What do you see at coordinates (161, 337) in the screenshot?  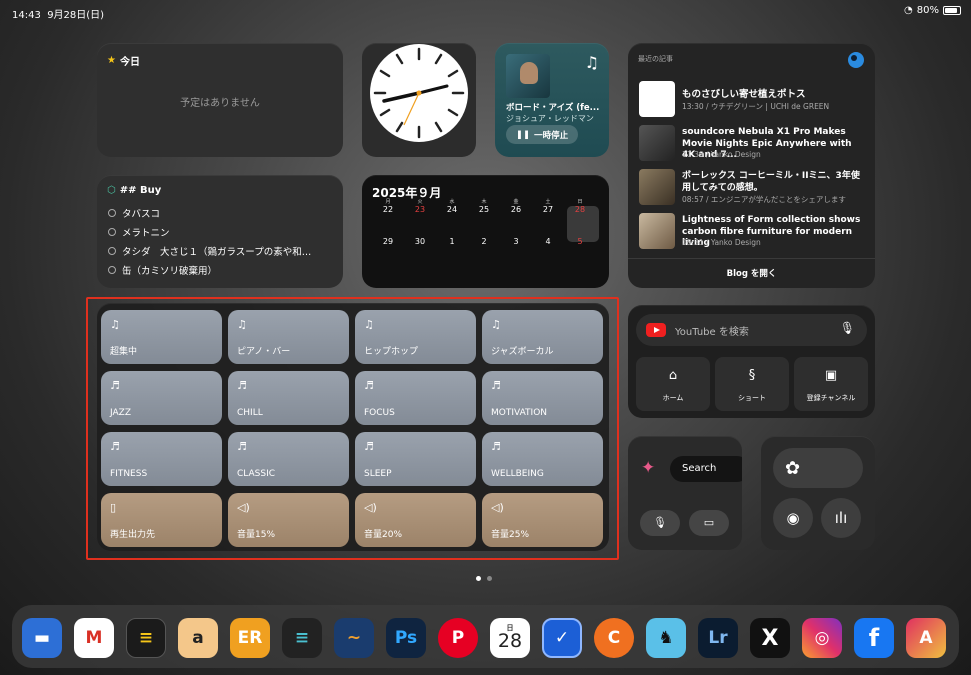 I see `shortcut-button: ♫ 超集中` at bounding box center [161, 337].